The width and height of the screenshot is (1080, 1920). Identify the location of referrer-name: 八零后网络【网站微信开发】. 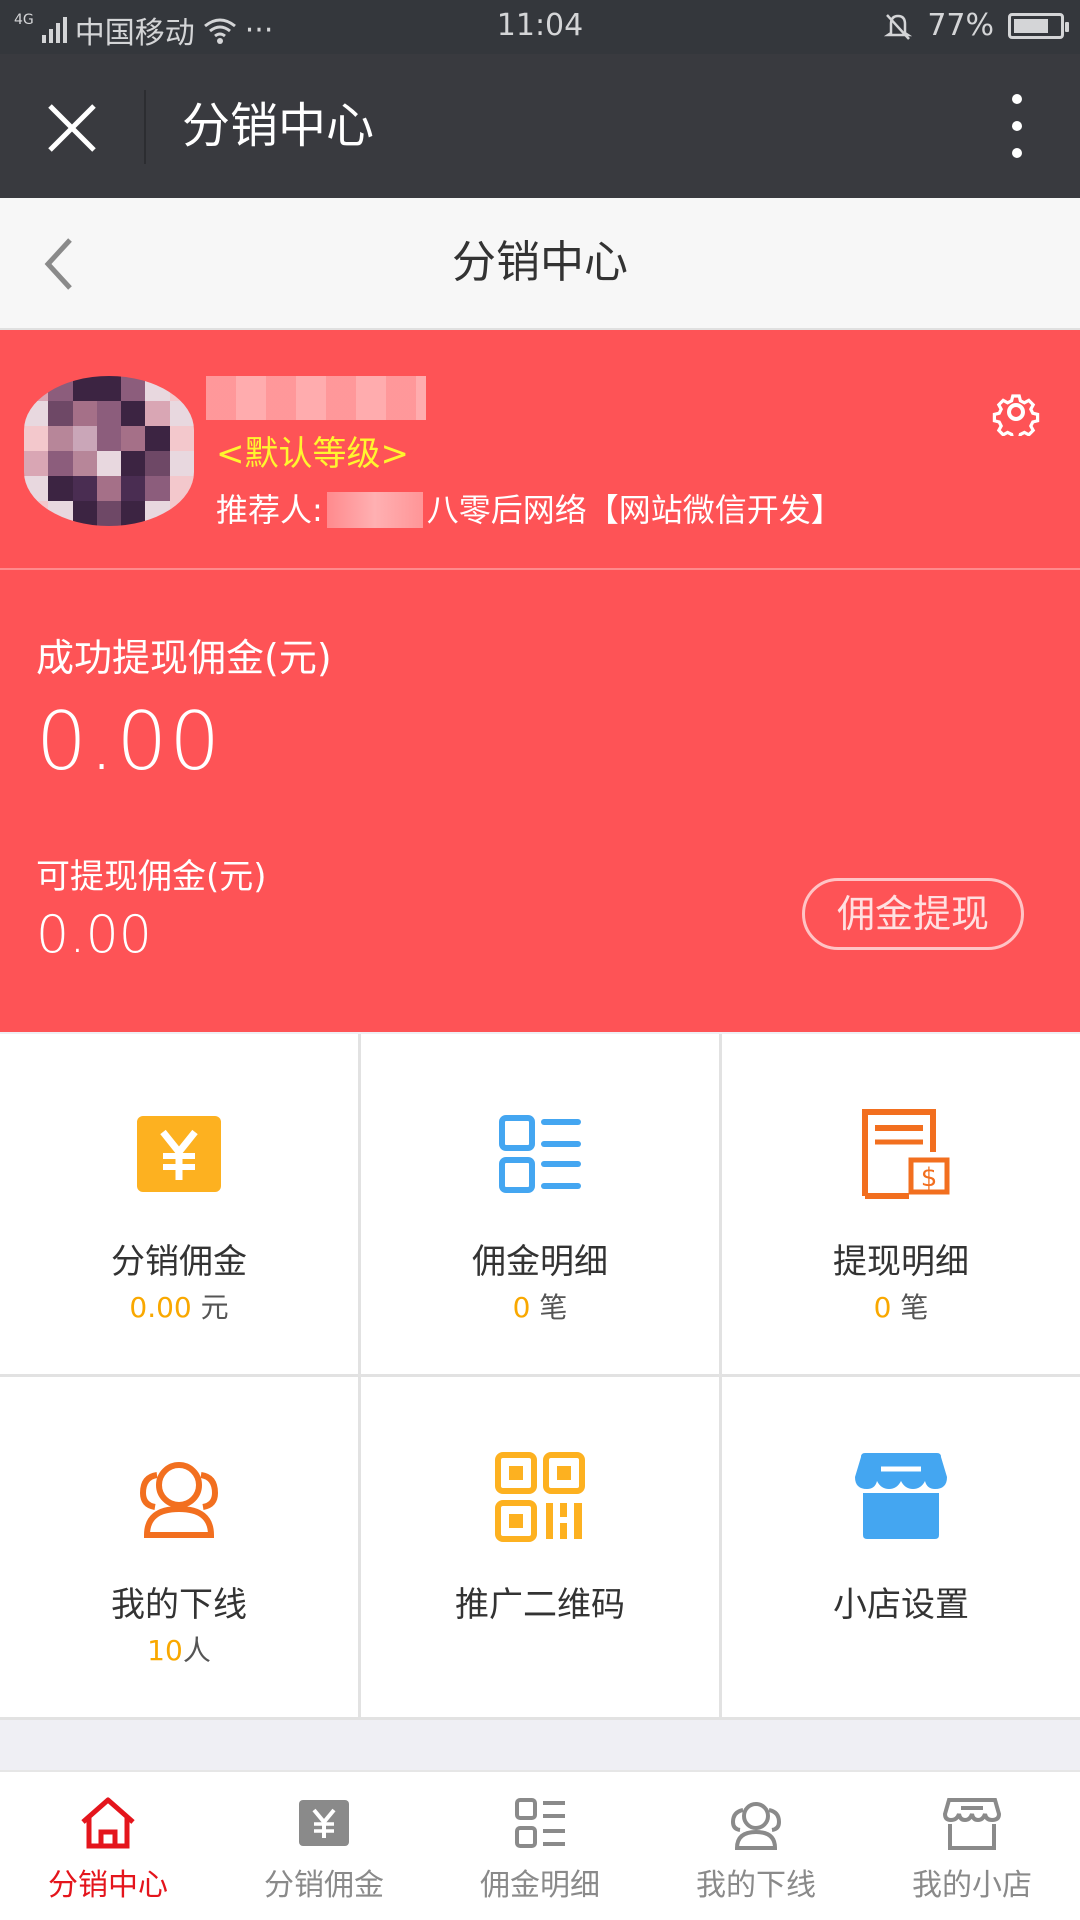
(634, 510).